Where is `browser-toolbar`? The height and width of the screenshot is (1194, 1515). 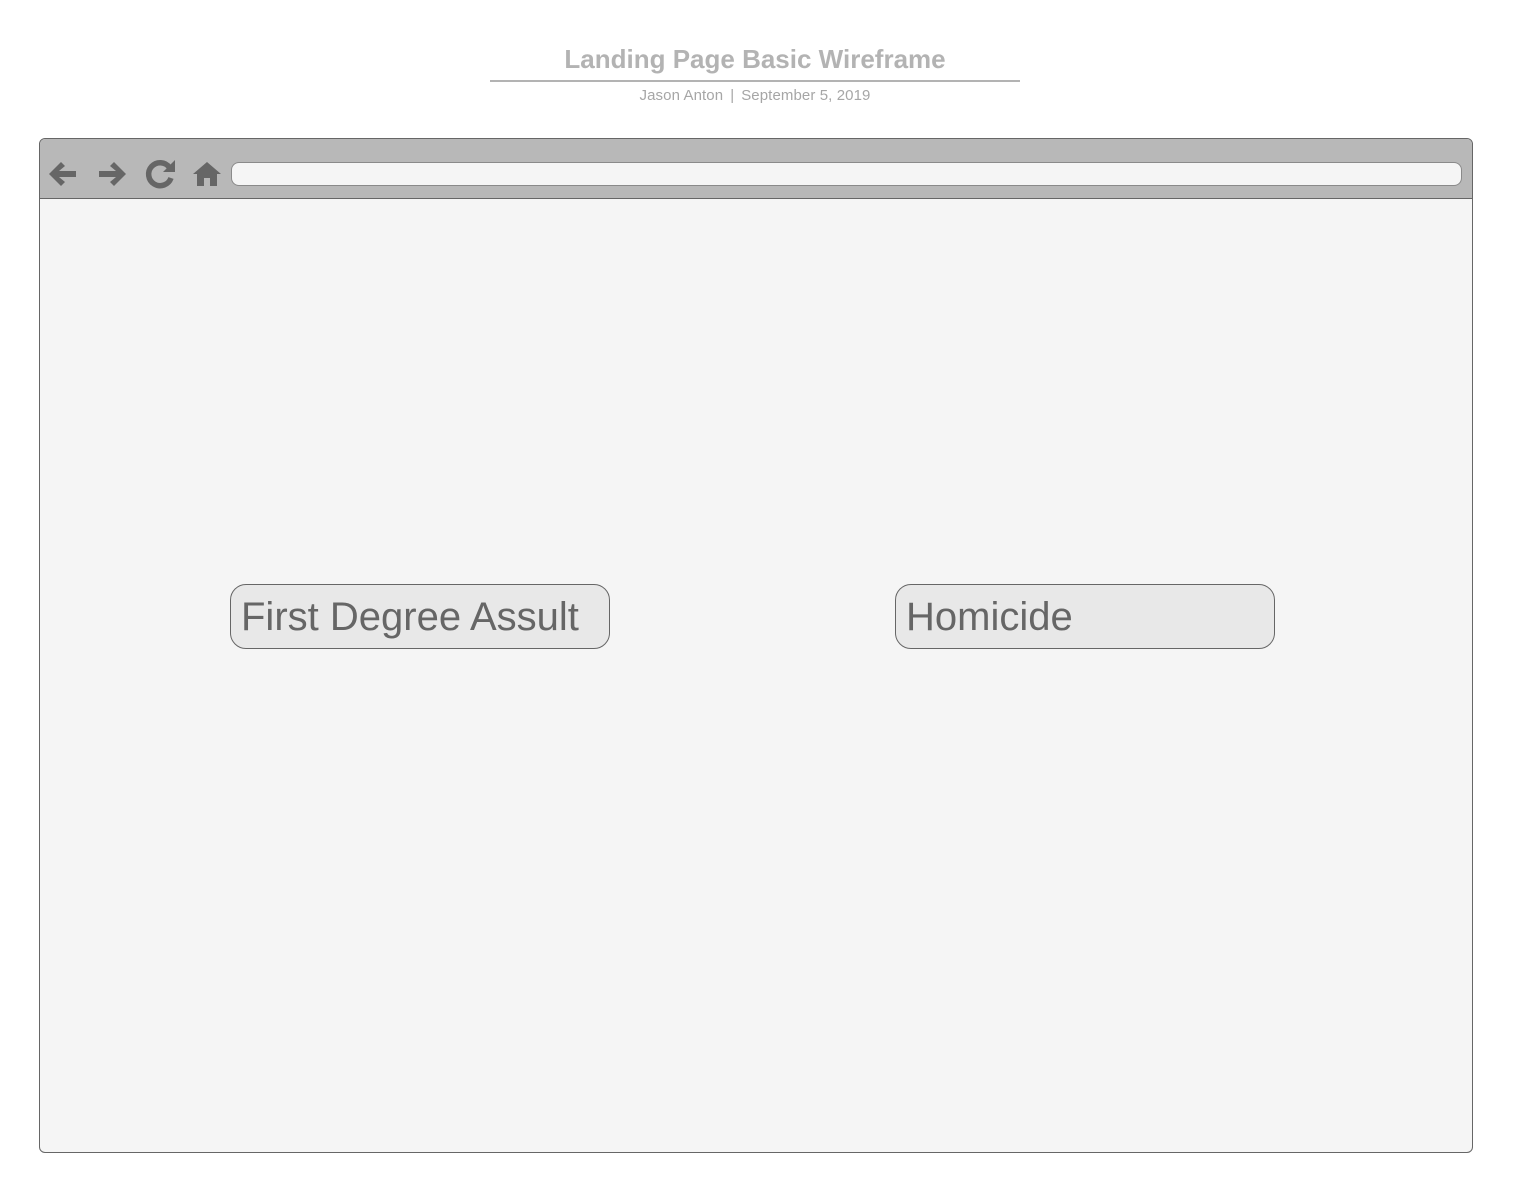
browser-toolbar is located at coordinates (756, 169).